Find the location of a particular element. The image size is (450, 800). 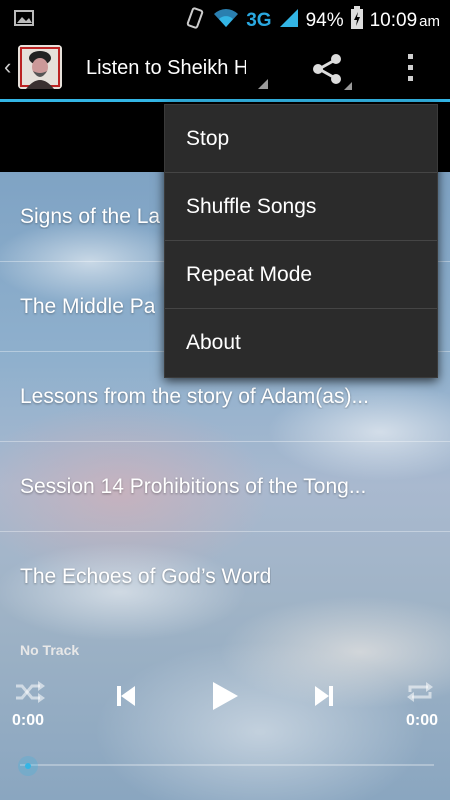

menu-item-about: About is located at coordinates (301, 343).